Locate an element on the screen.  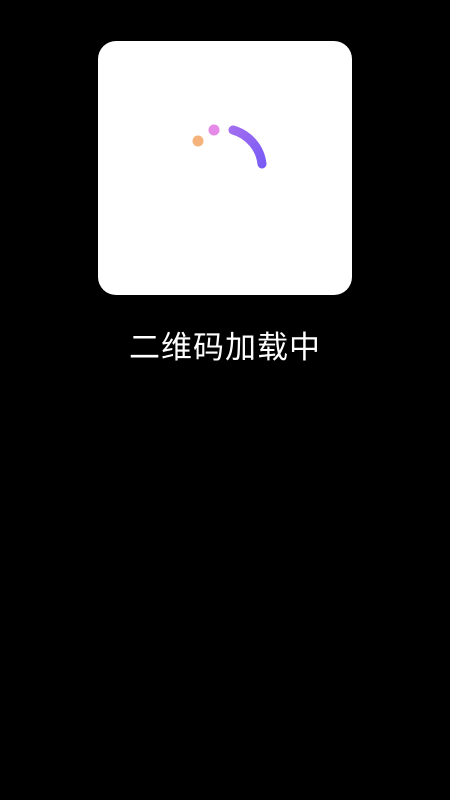
spinner-arc is located at coordinates (247, 147).